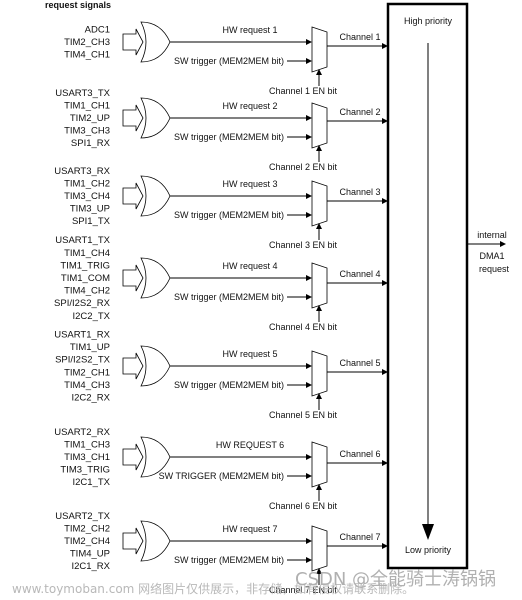 The width and height of the screenshot is (522, 600). What do you see at coordinates (82, 240) in the screenshot?
I see `request-signal-label: USART1_TX` at bounding box center [82, 240].